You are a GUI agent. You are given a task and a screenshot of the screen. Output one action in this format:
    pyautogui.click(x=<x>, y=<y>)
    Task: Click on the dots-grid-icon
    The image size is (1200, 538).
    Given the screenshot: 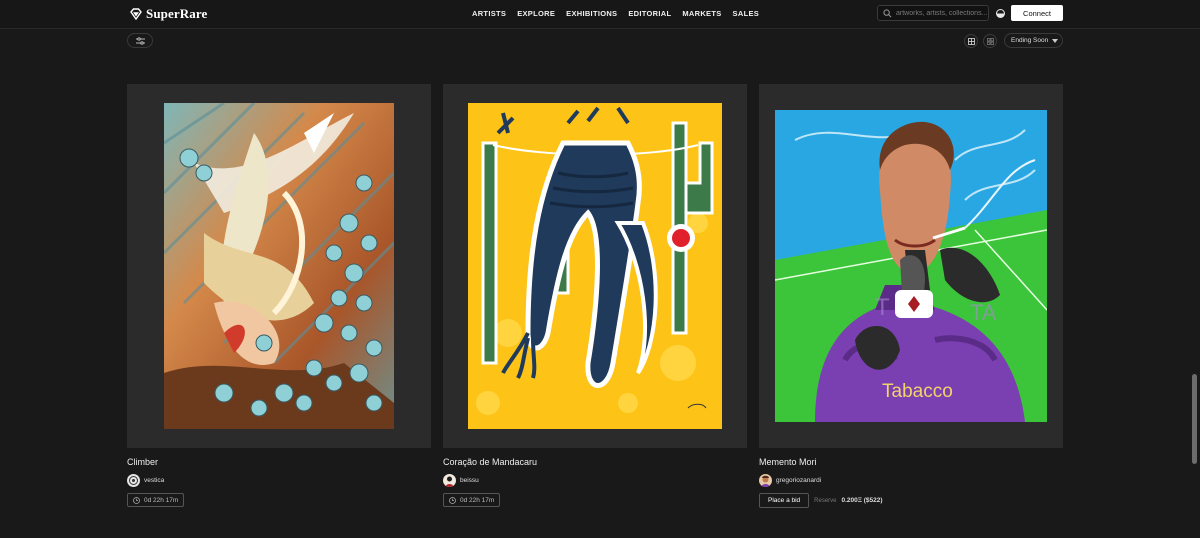 What is the action you would take?
    pyautogui.click(x=990, y=41)
    